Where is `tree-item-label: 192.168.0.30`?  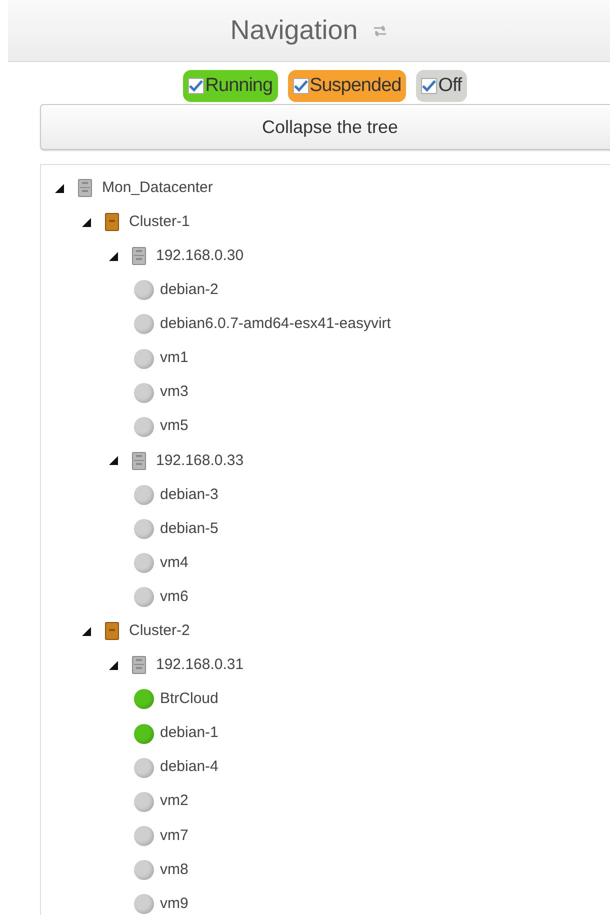 tree-item-label: 192.168.0.30 is located at coordinates (200, 256).